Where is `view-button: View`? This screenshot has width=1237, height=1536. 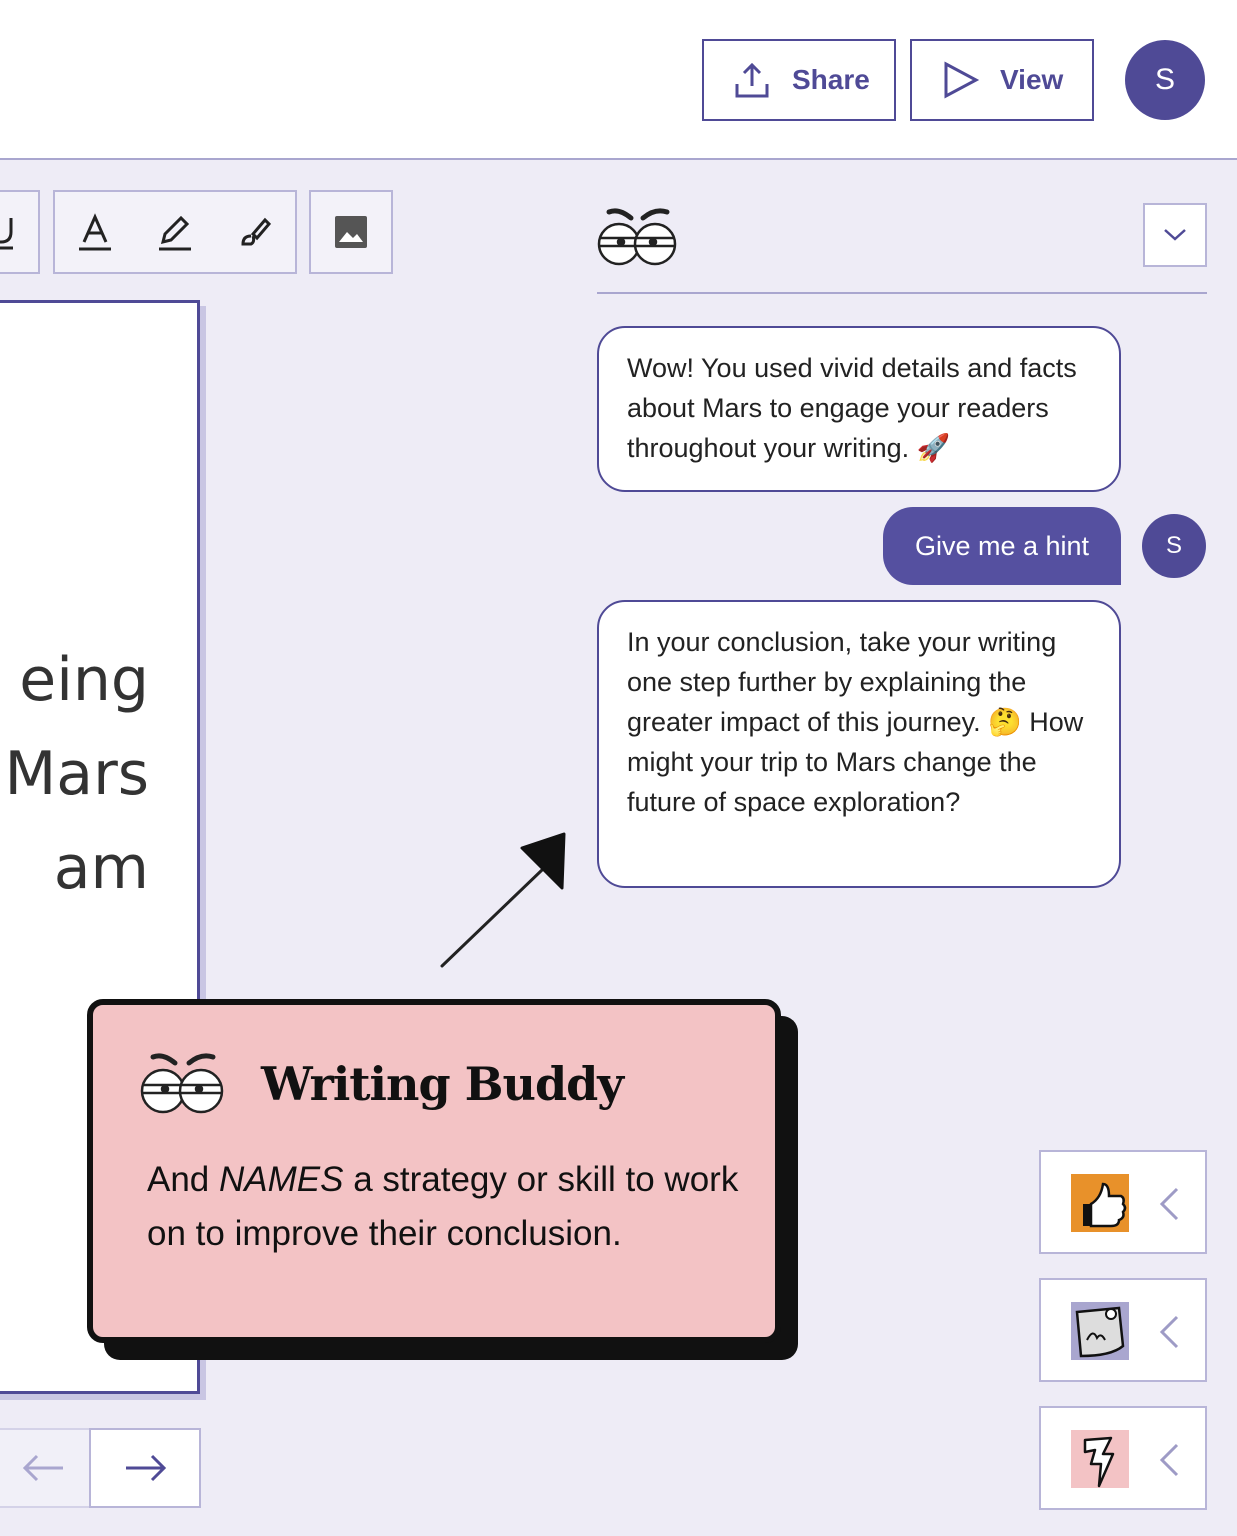
view-button: View is located at coordinates (1002, 80).